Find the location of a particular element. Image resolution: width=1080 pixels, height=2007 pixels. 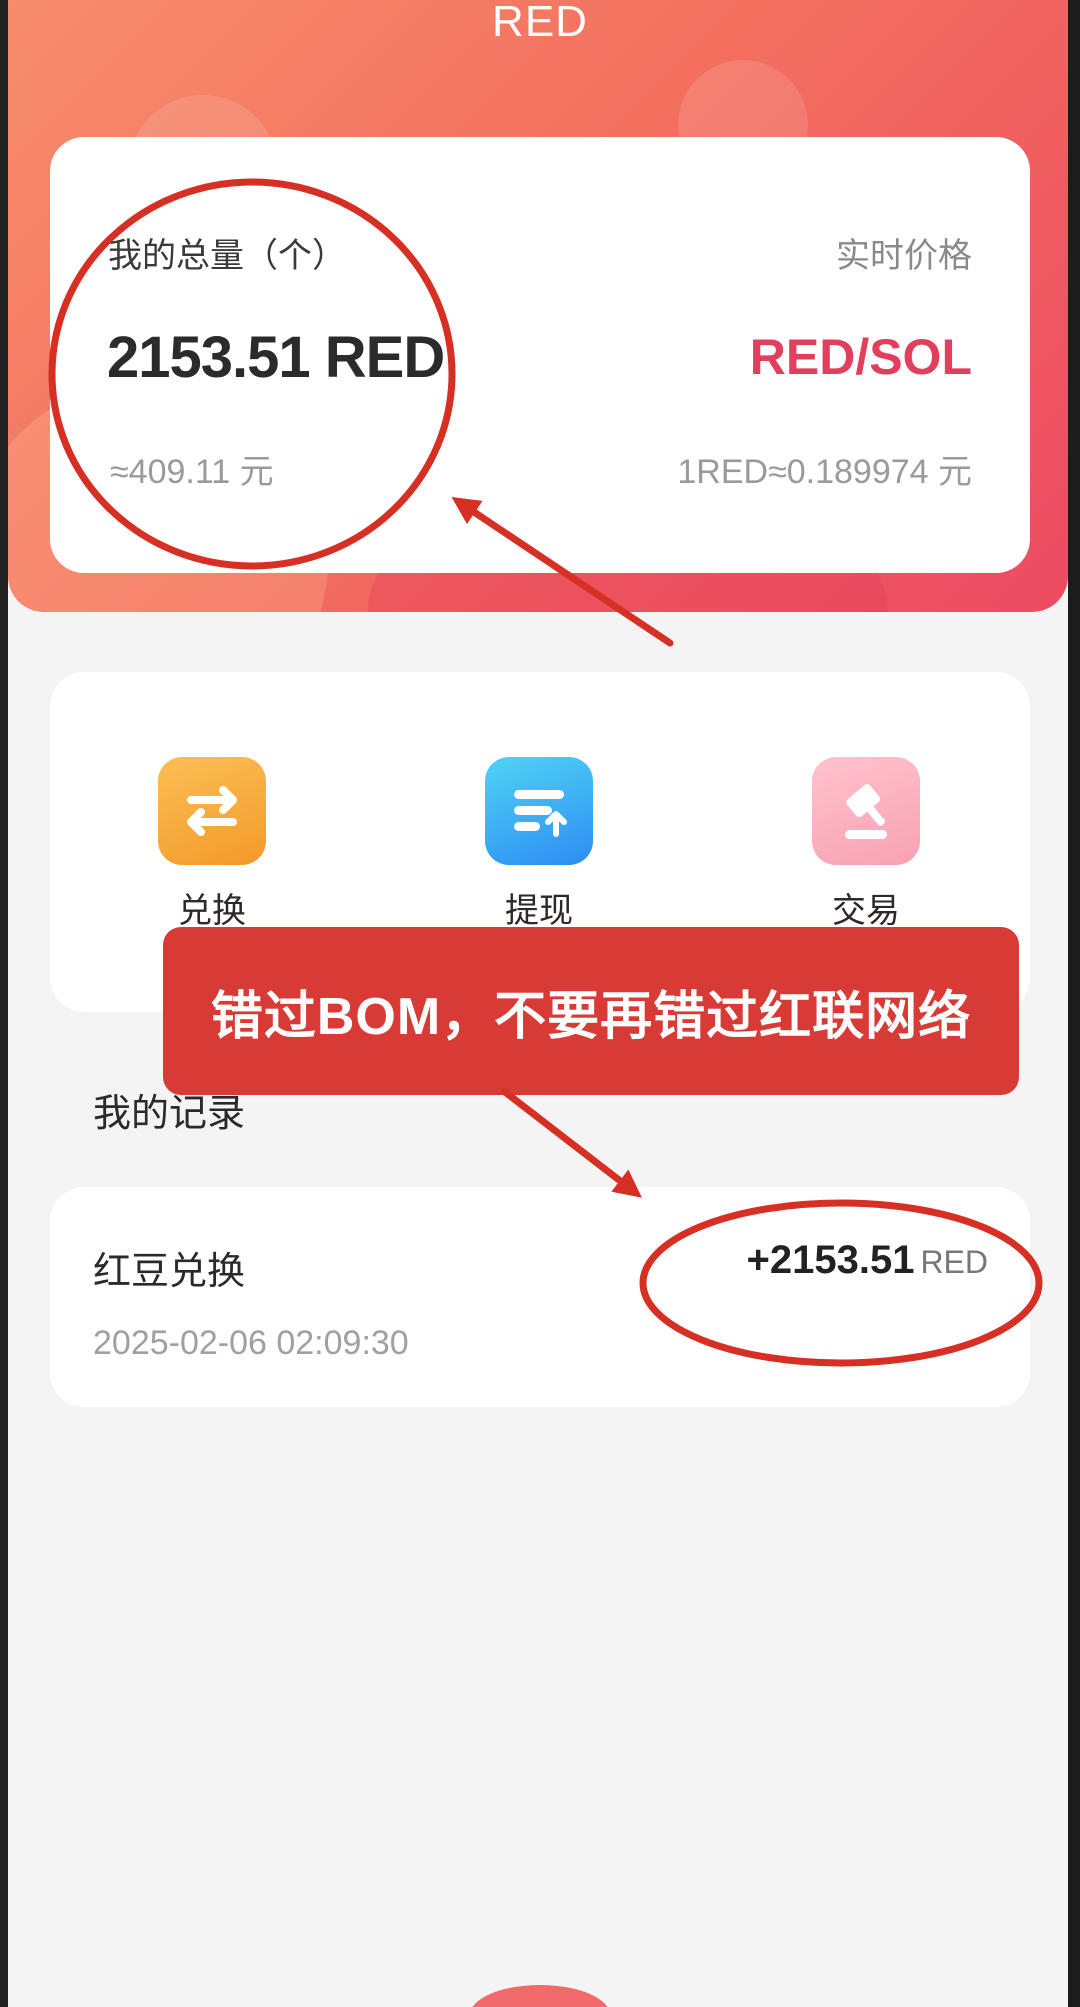

total-amount: 2153.51 RED is located at coordinates (276, 357).